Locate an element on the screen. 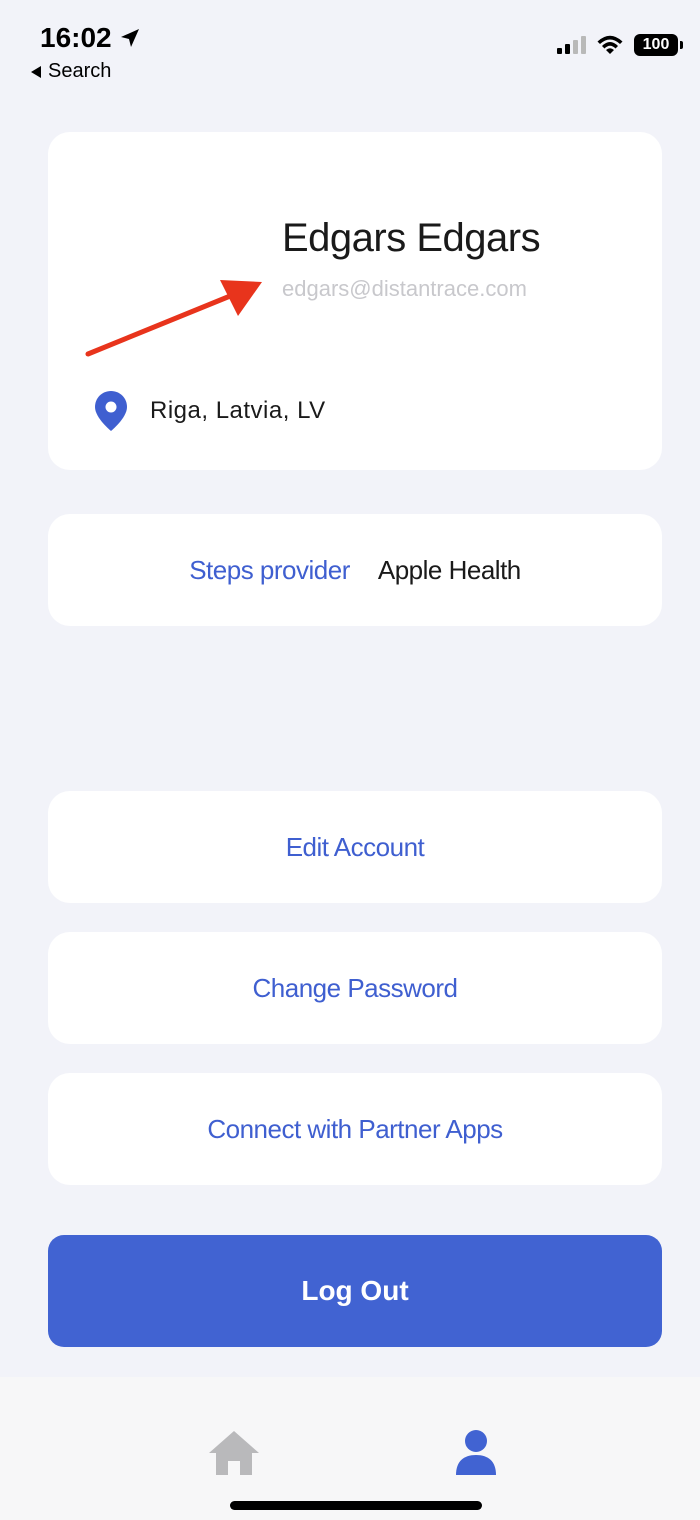 Image resolution: width=700 pixels, height=1520 pixels. location-pin-icon is located at coordinates (111, 411).